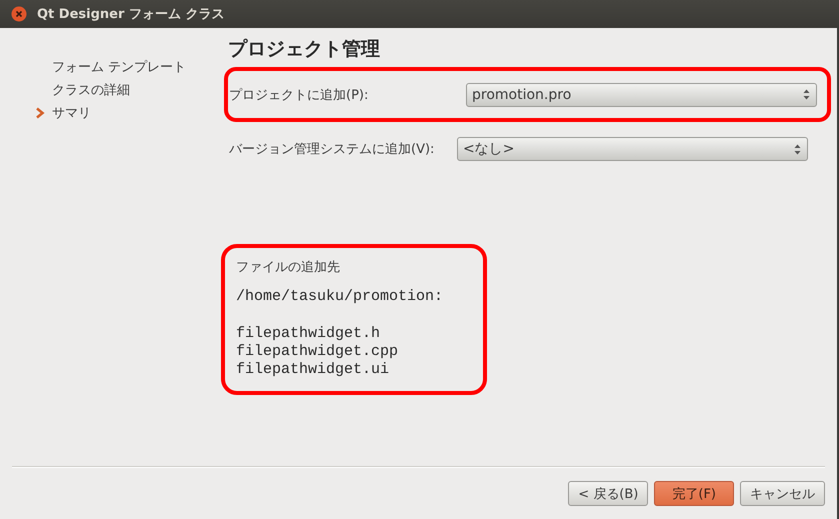  I want to click on page-heading: プロジェクト管理, so click(304, 49).